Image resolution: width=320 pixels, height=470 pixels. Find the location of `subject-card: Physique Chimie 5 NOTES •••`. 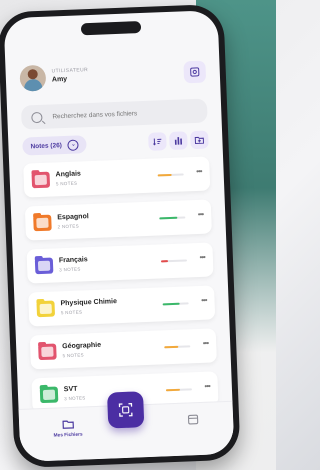

subject-card: Physique Chimie 5 NOTES ••• is located at coordinates (122, 306).